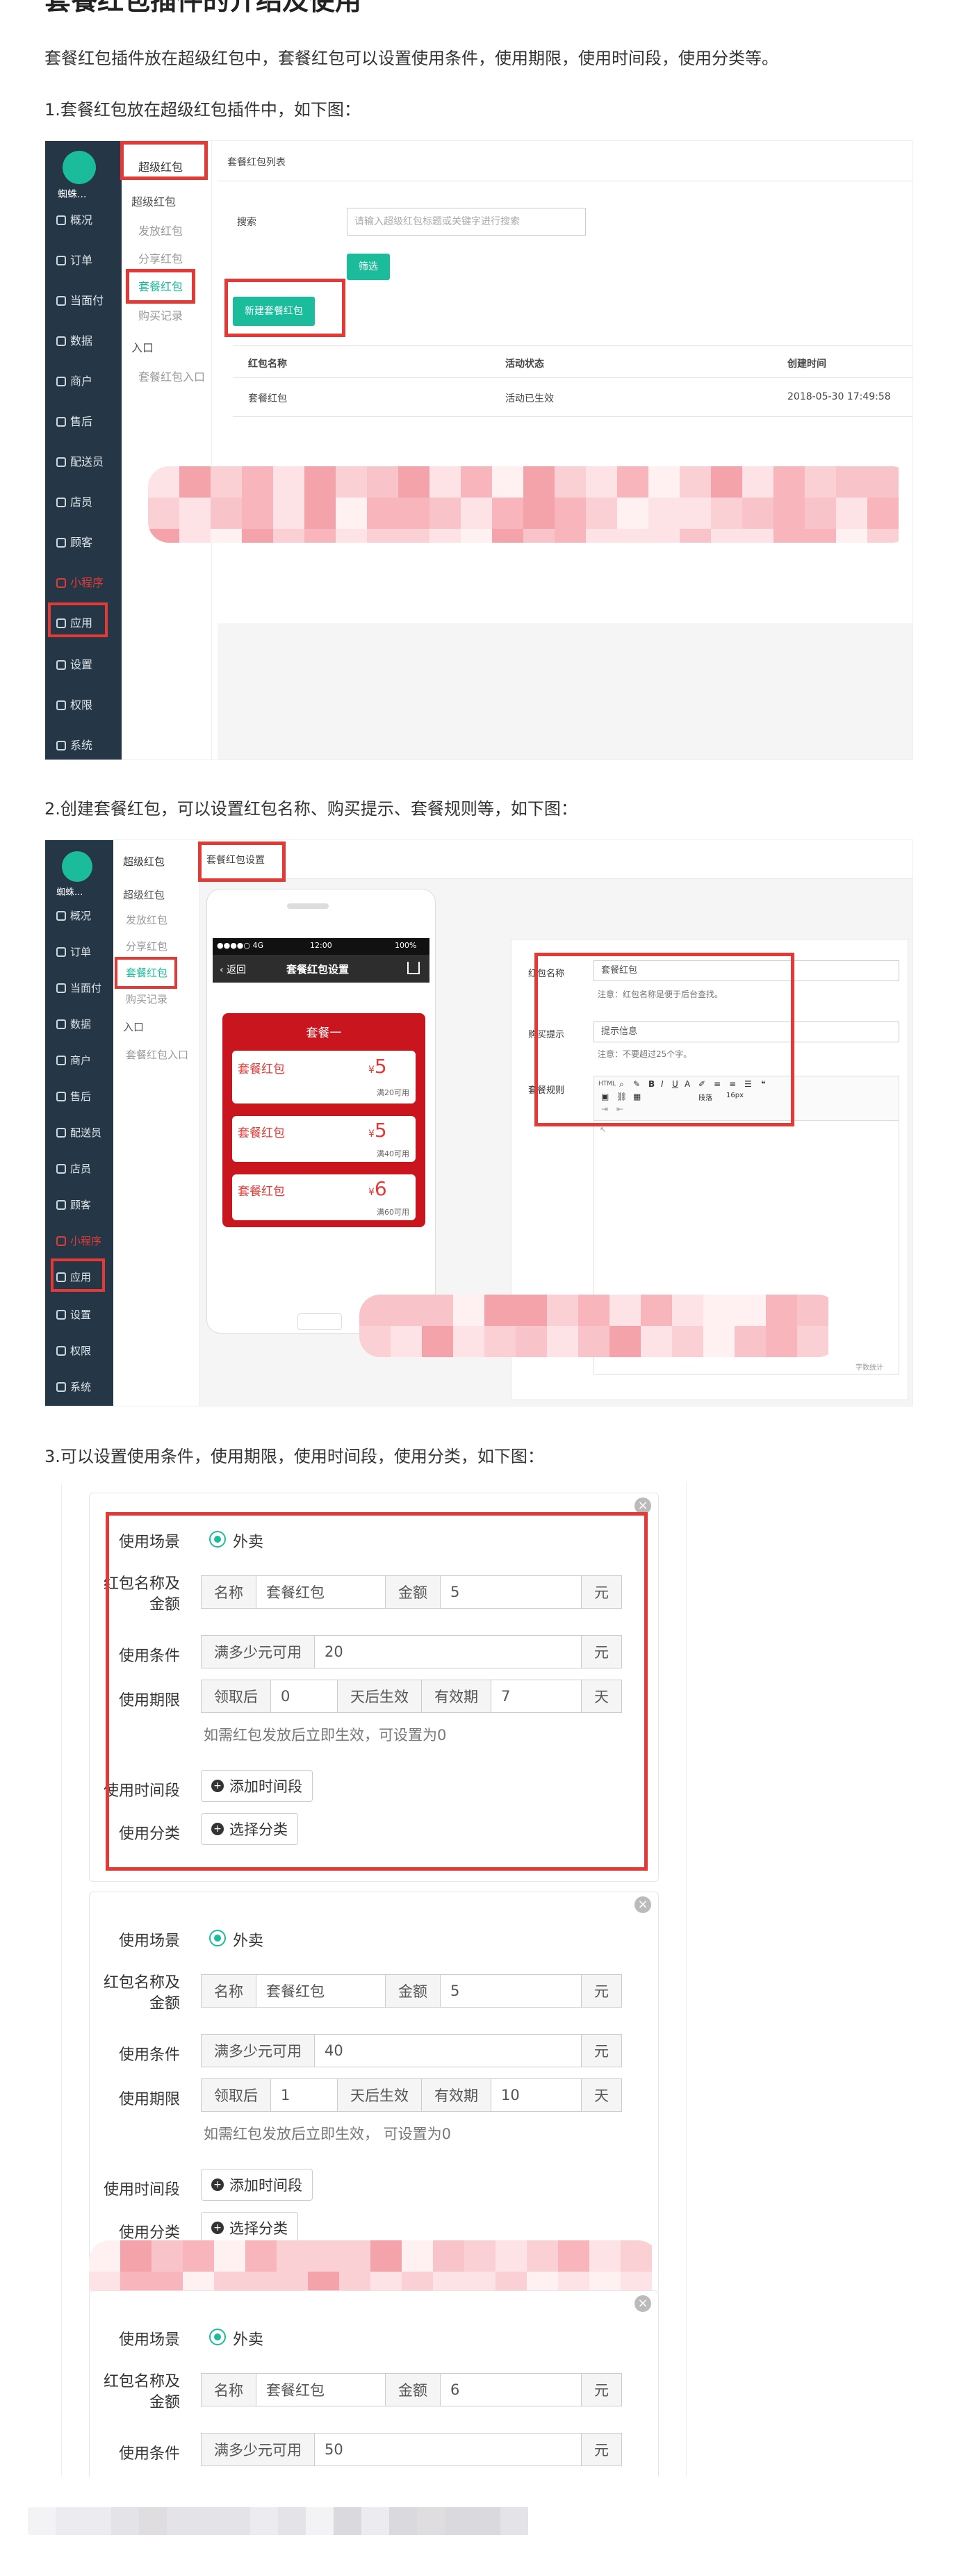 The width and height of the screenshot is (966, 2576). What do you see at coordinates (160, 230) in the screenshot?
I see `submenu-item-issue: 发放红包` at bounding box center [160, 230].